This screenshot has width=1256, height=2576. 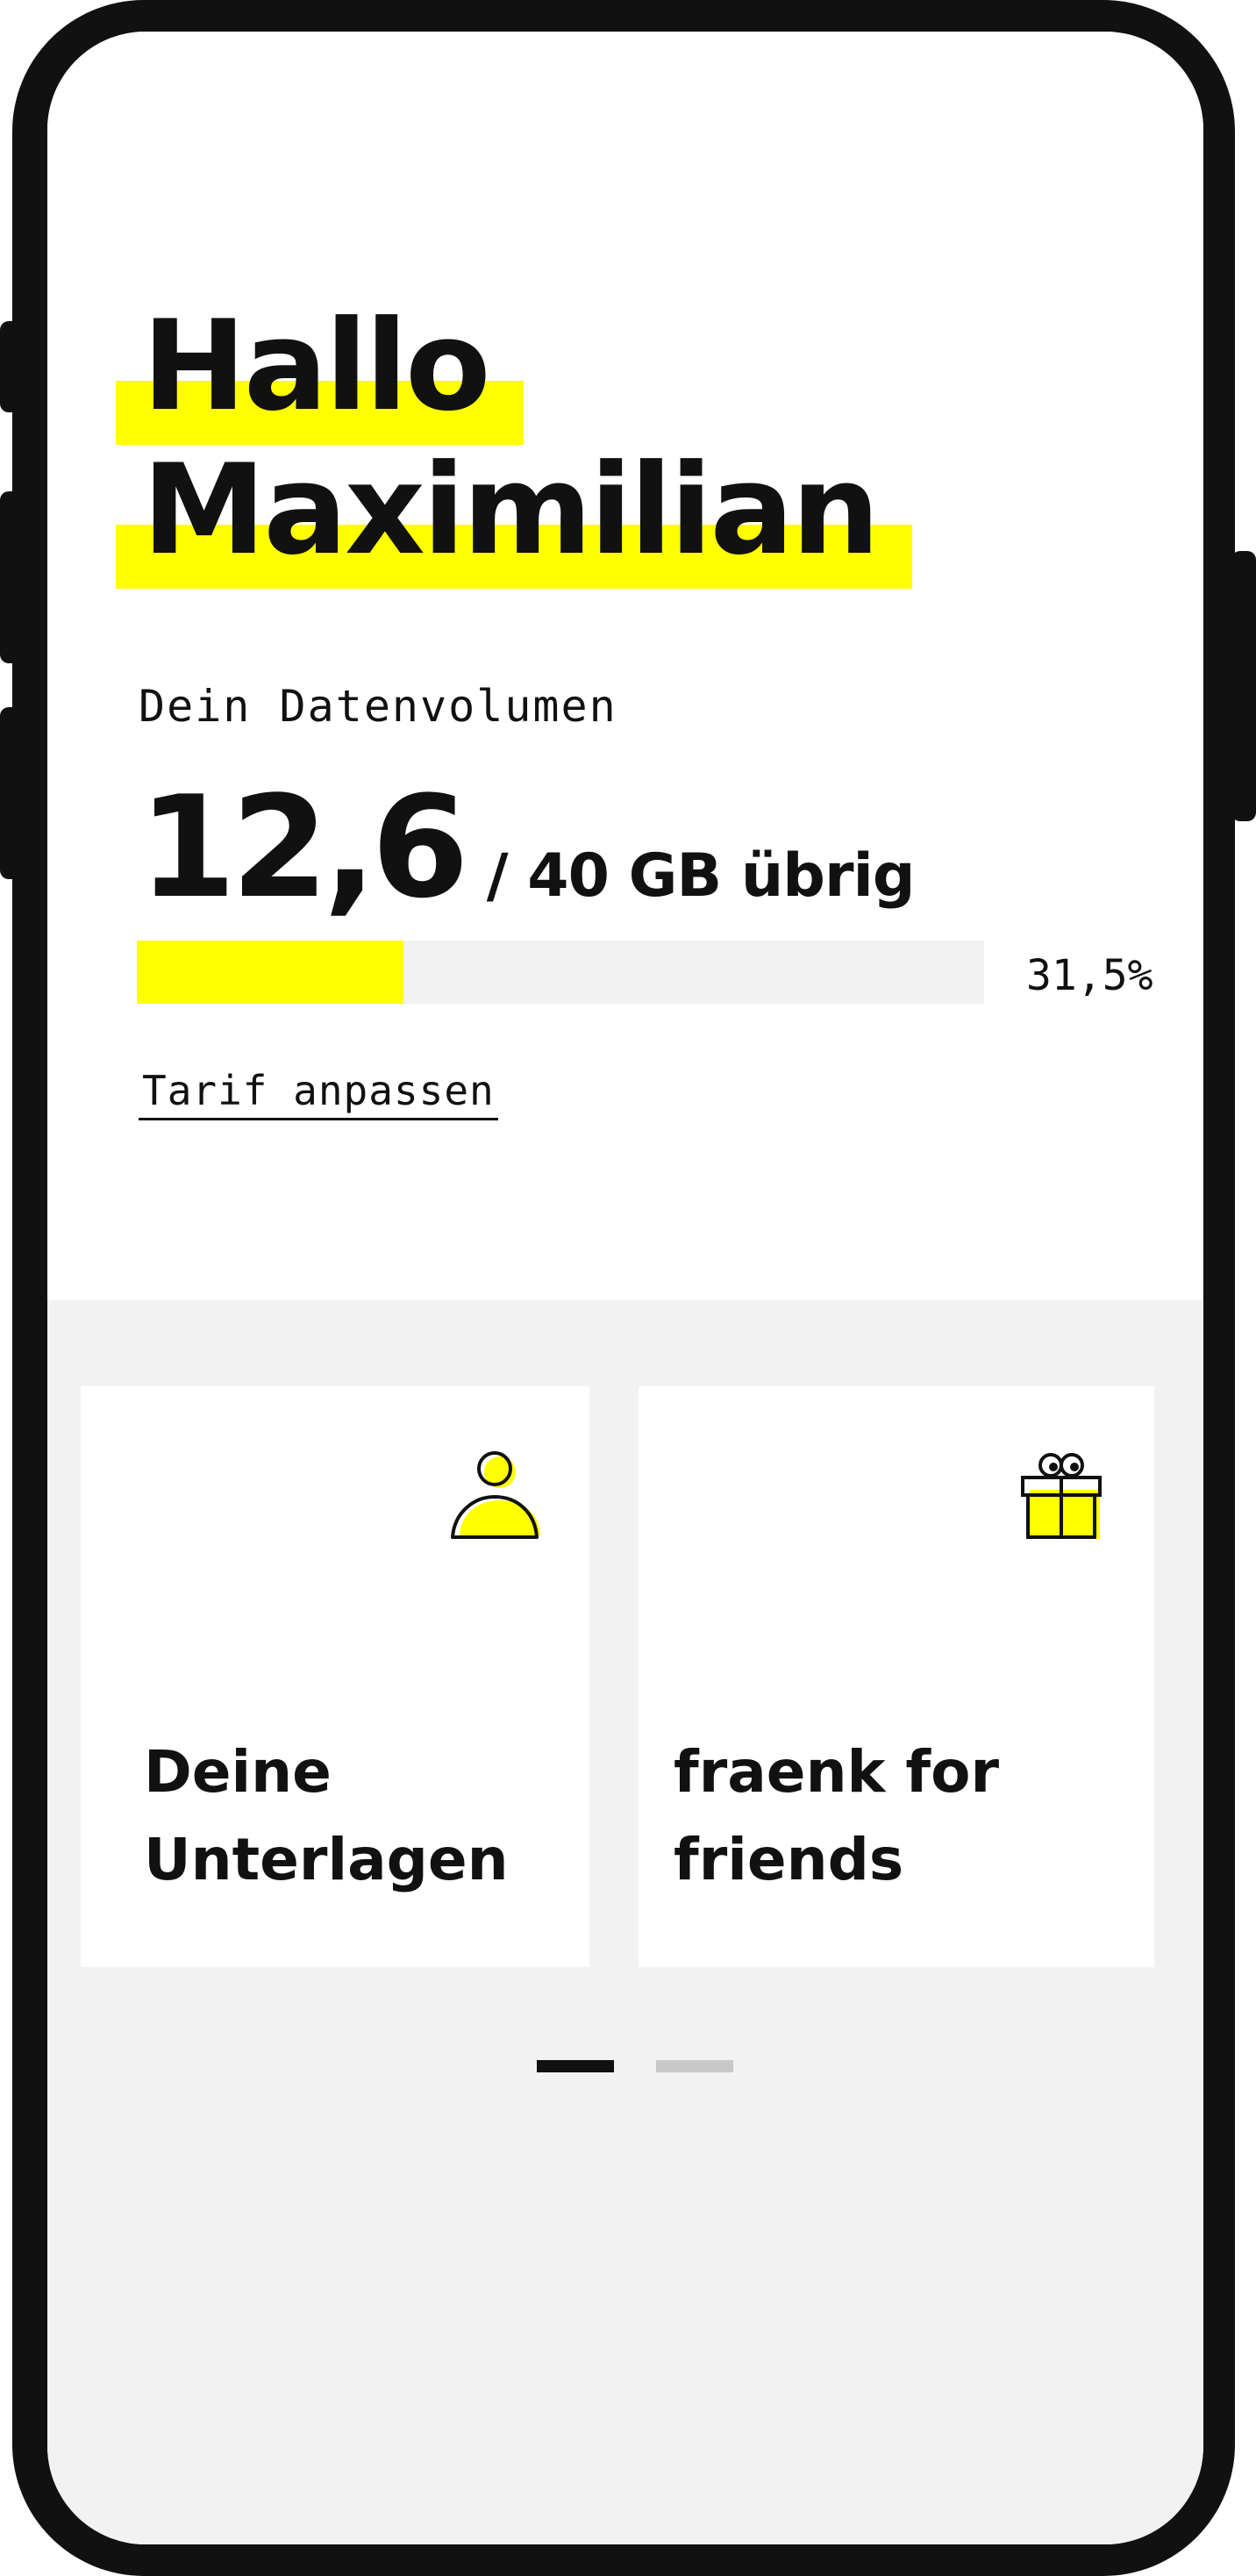 What do you see at coordinates (1243, 686) in the screenshot?
I see `power-button` at bounding box center [1243, 686].